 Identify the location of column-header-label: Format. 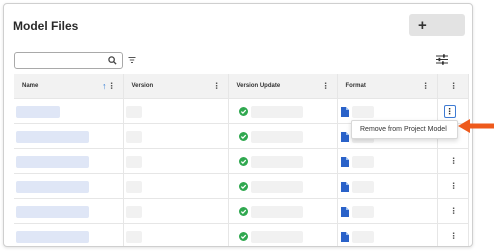
(355, 85).